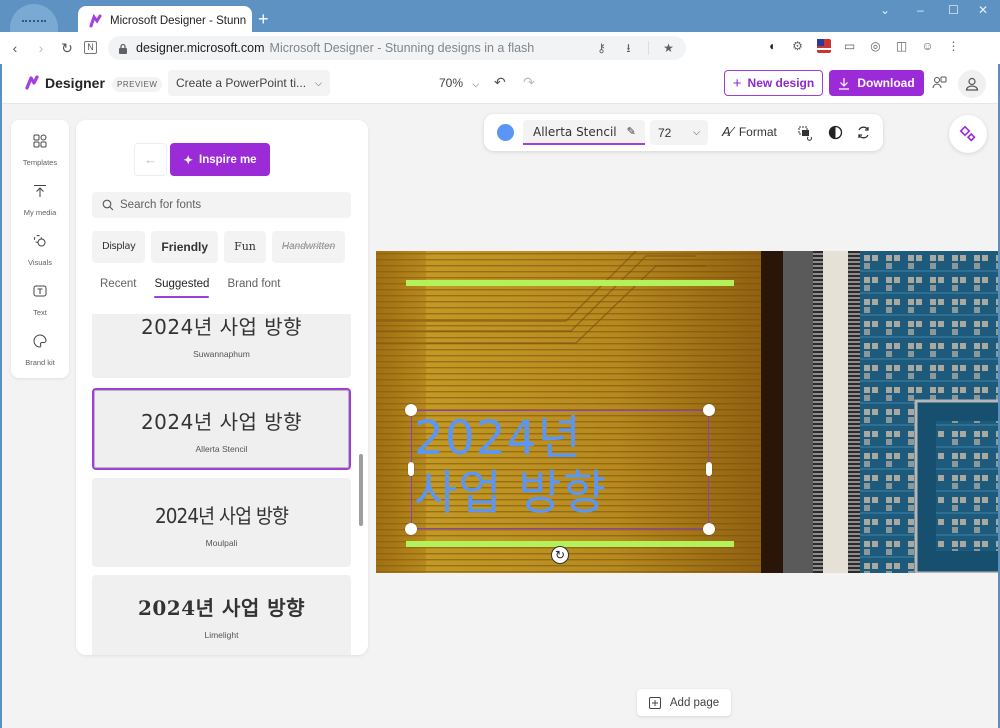 The image size is (1000, 728). What do you see at coordinates (119, 247) in the screenshot?
I see `chip-display: Display` at bounding box center [119, 247].